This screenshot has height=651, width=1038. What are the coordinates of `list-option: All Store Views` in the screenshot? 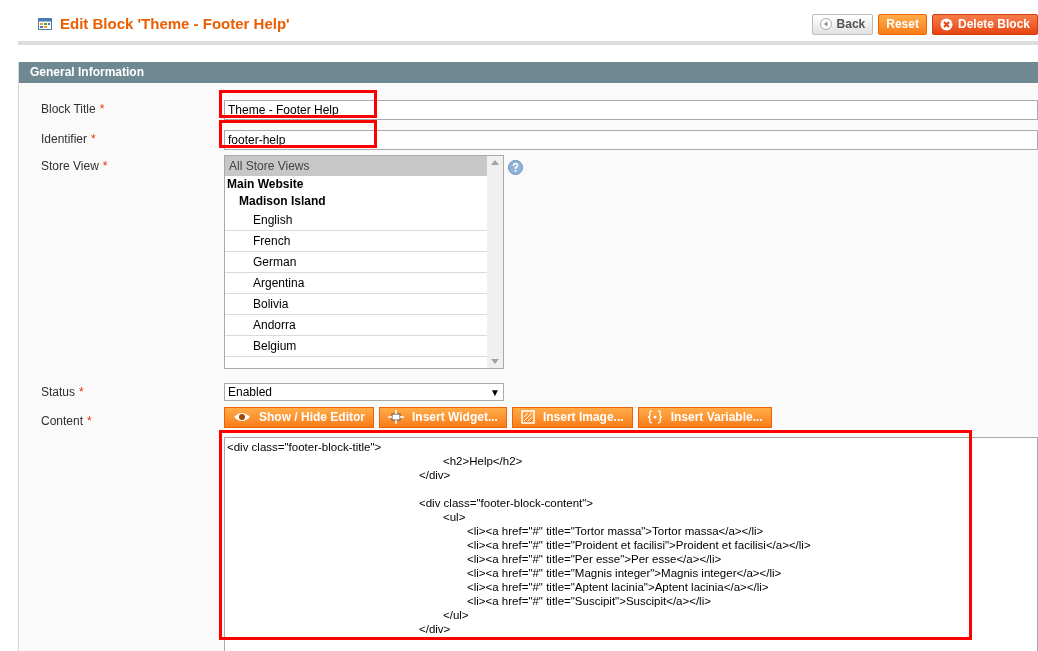 It's located at (356, 165).